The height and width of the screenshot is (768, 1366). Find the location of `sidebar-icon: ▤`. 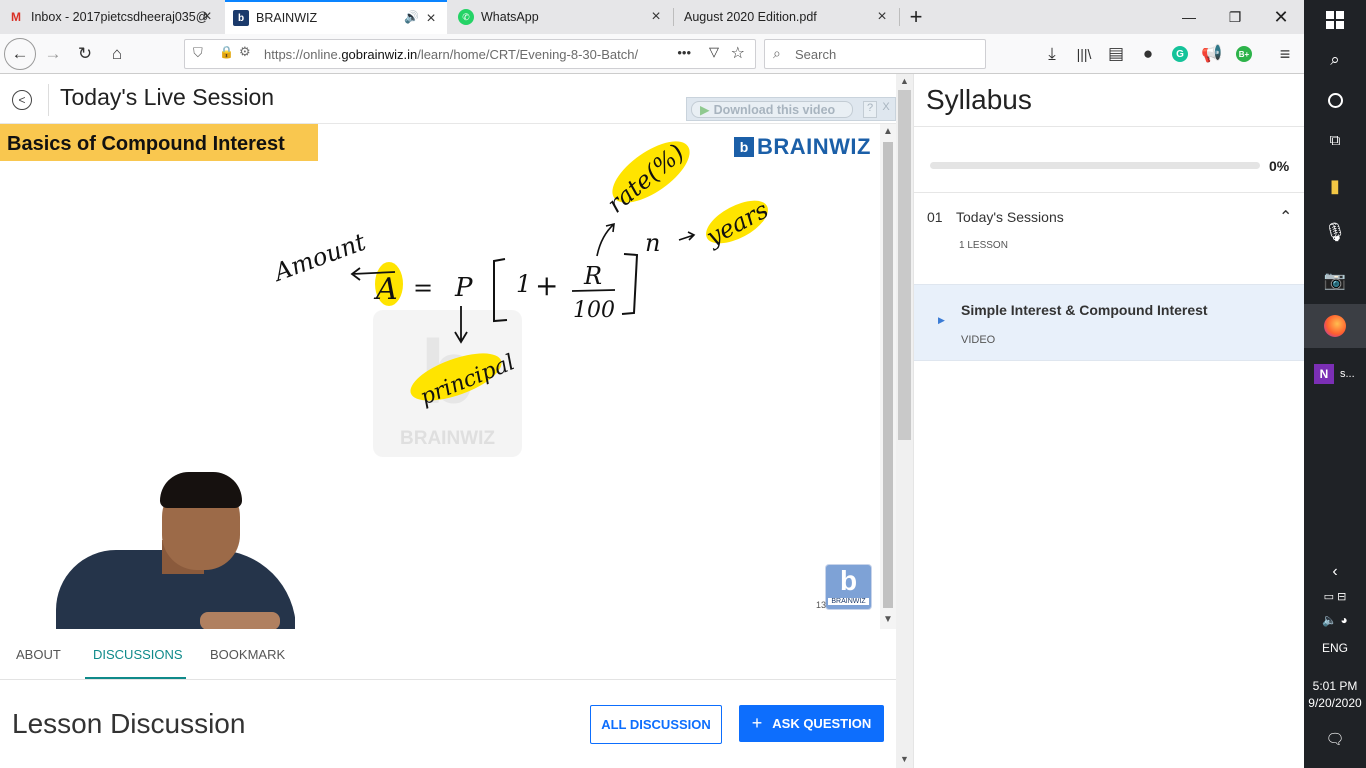

sidebar-icon: ▤ is located at coordinates (1116, 54).